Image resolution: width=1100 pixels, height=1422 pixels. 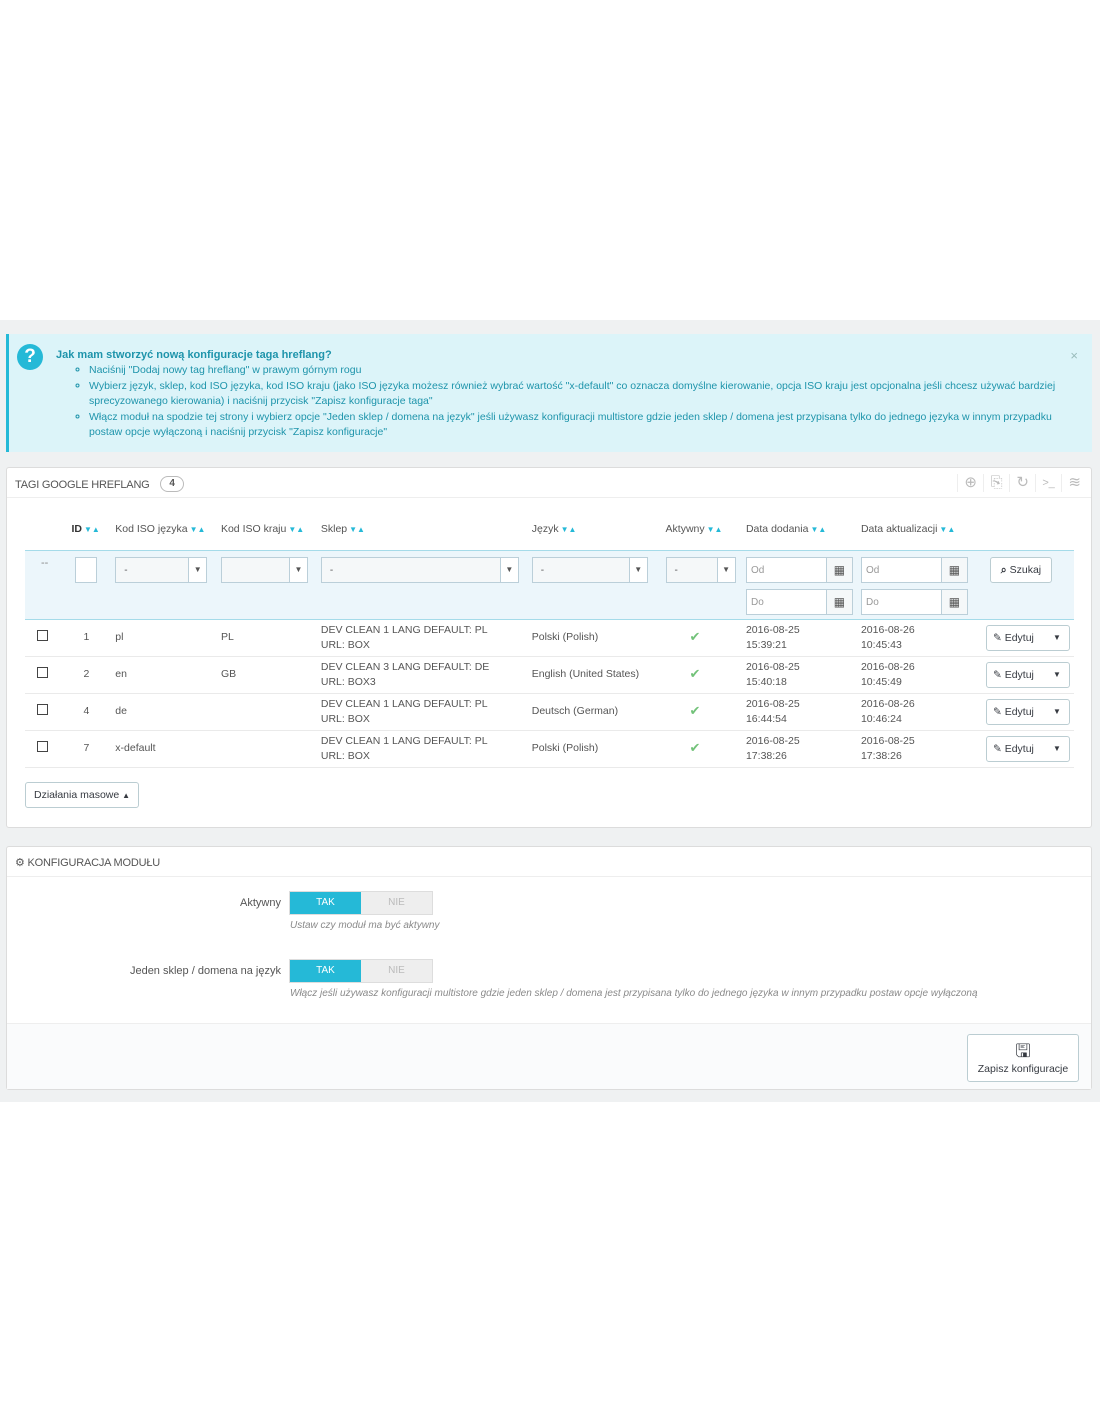 I want to click on col-id: ID ▼▲, so click(x=89, y=529).